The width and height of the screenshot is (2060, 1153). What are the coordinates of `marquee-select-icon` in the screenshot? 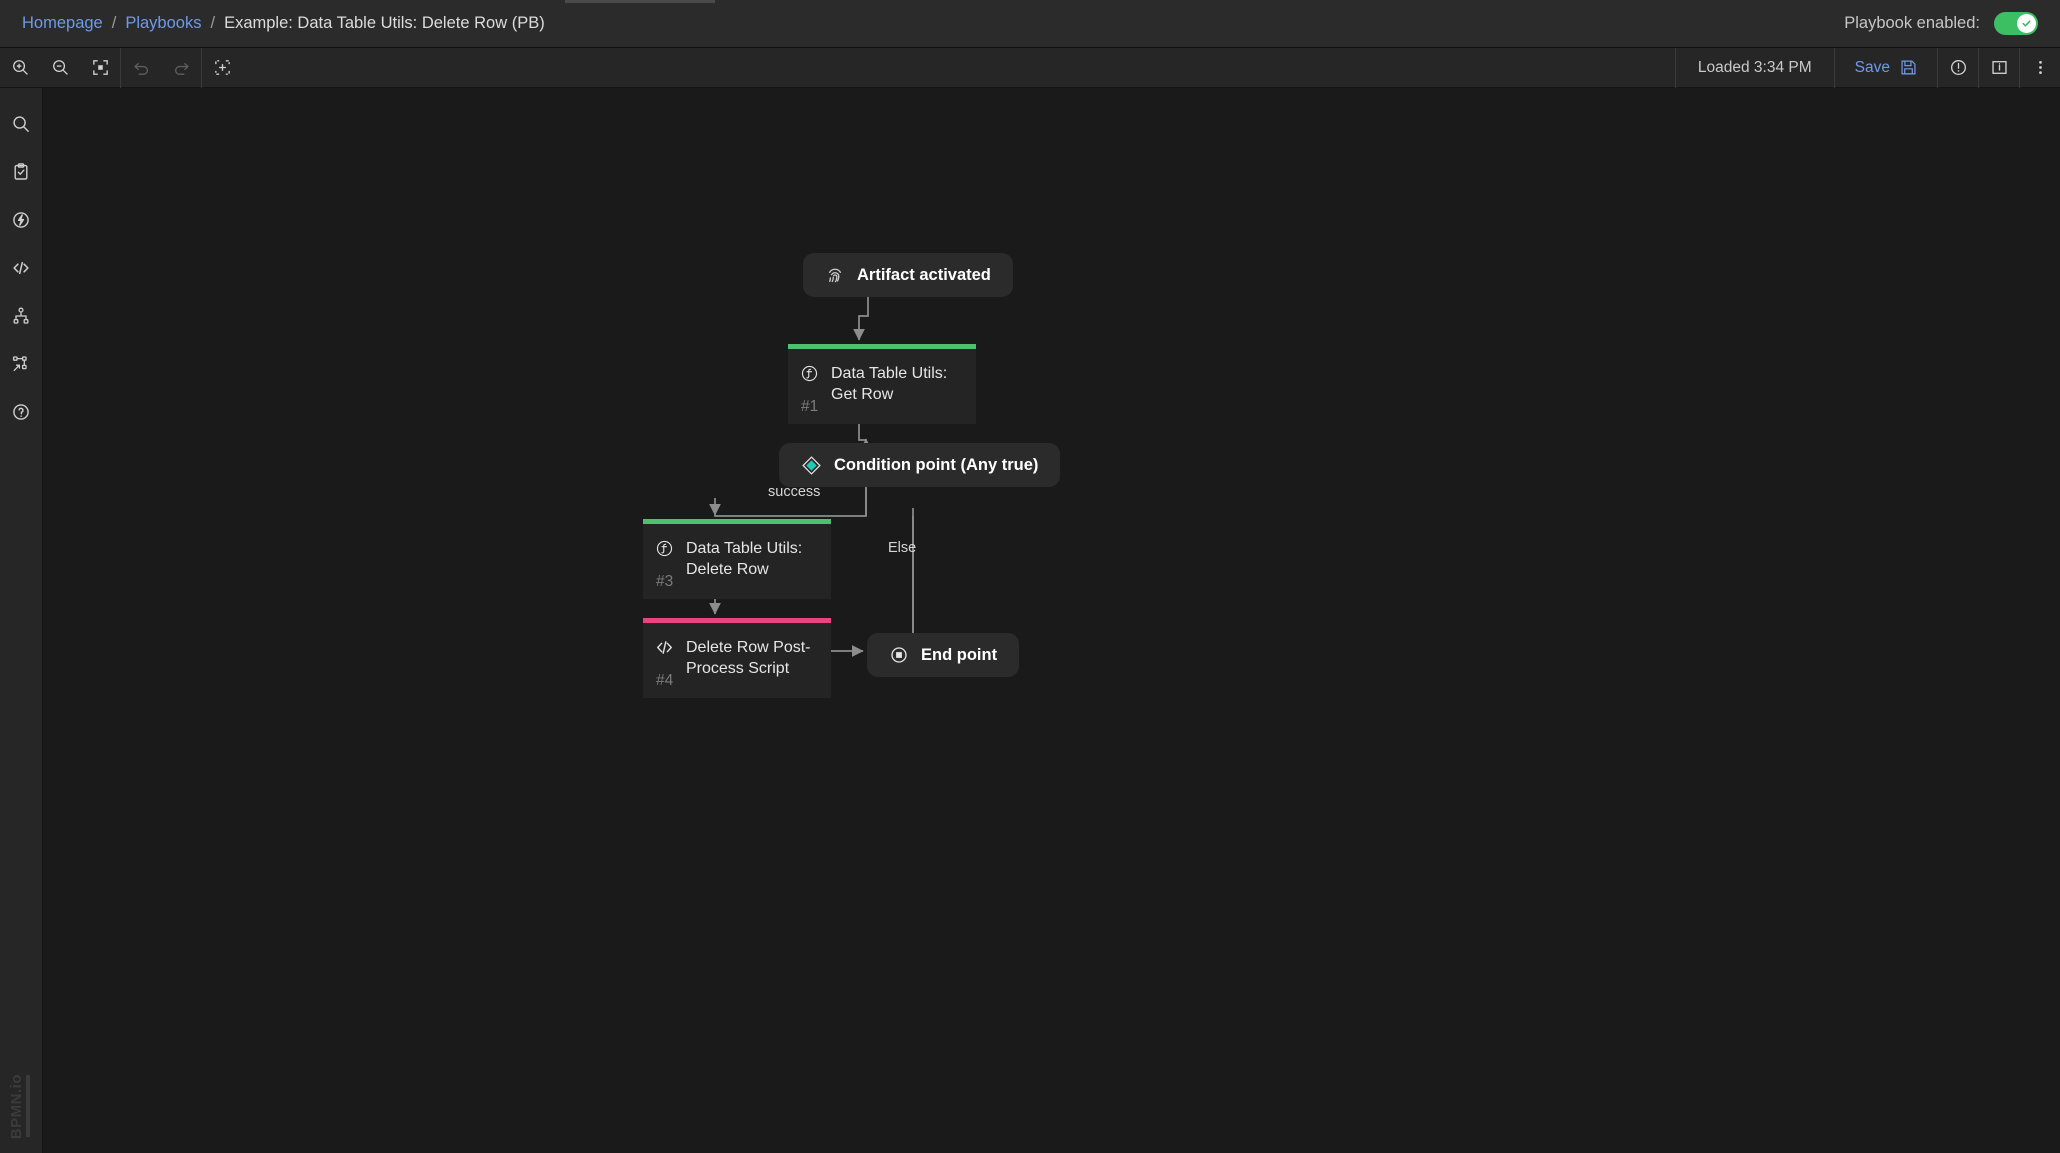 It's located at (222, 67).